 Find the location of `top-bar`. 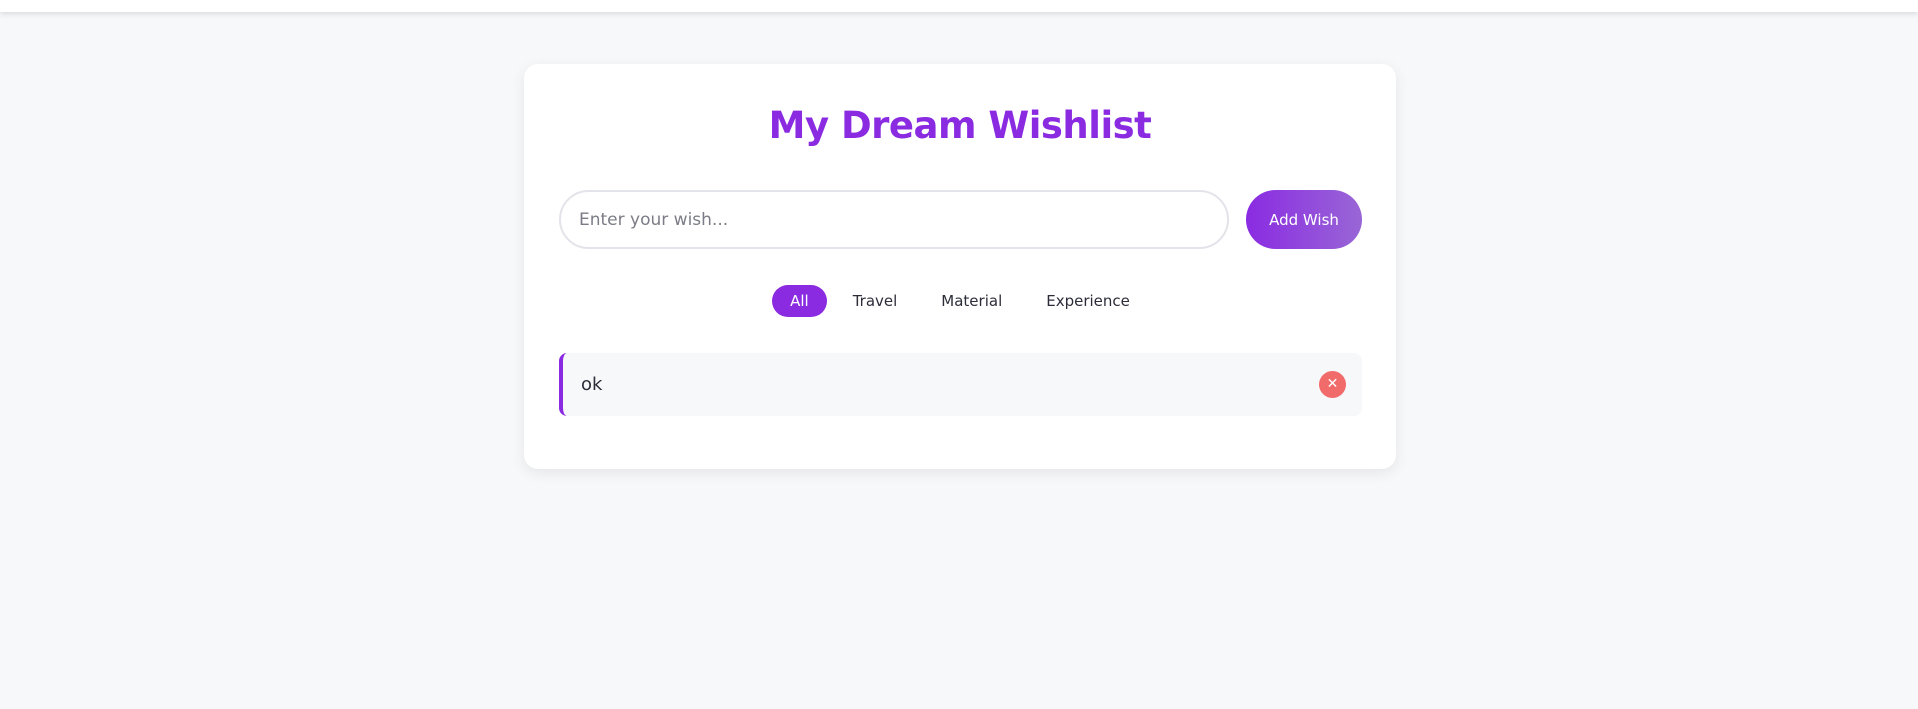

top-bar is located at coordinates (959, 6).